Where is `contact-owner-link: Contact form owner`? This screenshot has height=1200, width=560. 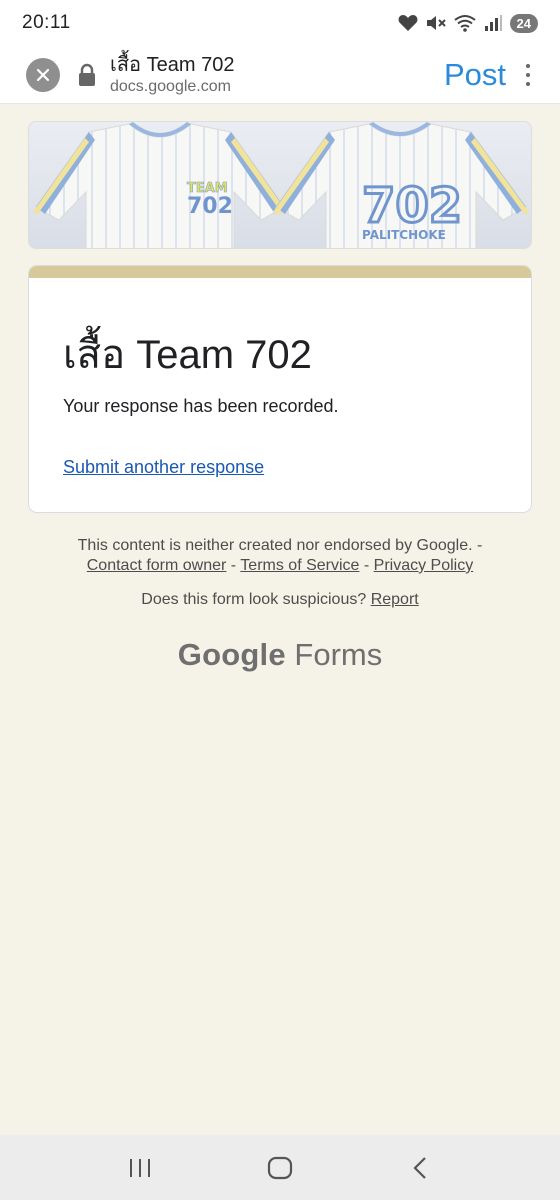
contact-owner-link: Contact form owner is located at coordinates (157, 565).